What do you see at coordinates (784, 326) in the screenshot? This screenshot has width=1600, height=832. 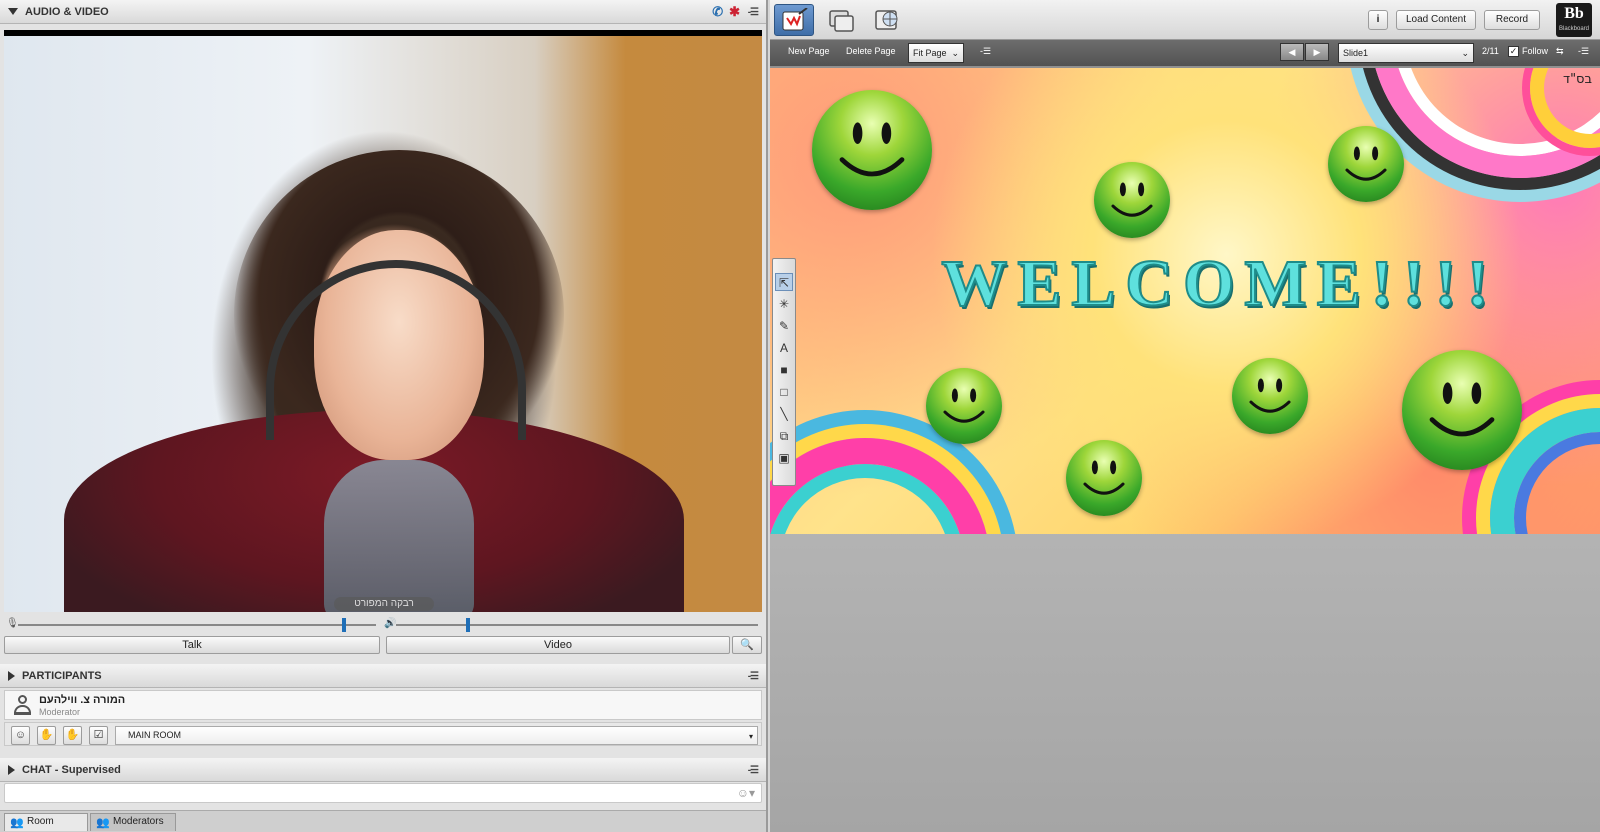 I see `pen-tool-icon: ✎` at bounding box center [784, 326].